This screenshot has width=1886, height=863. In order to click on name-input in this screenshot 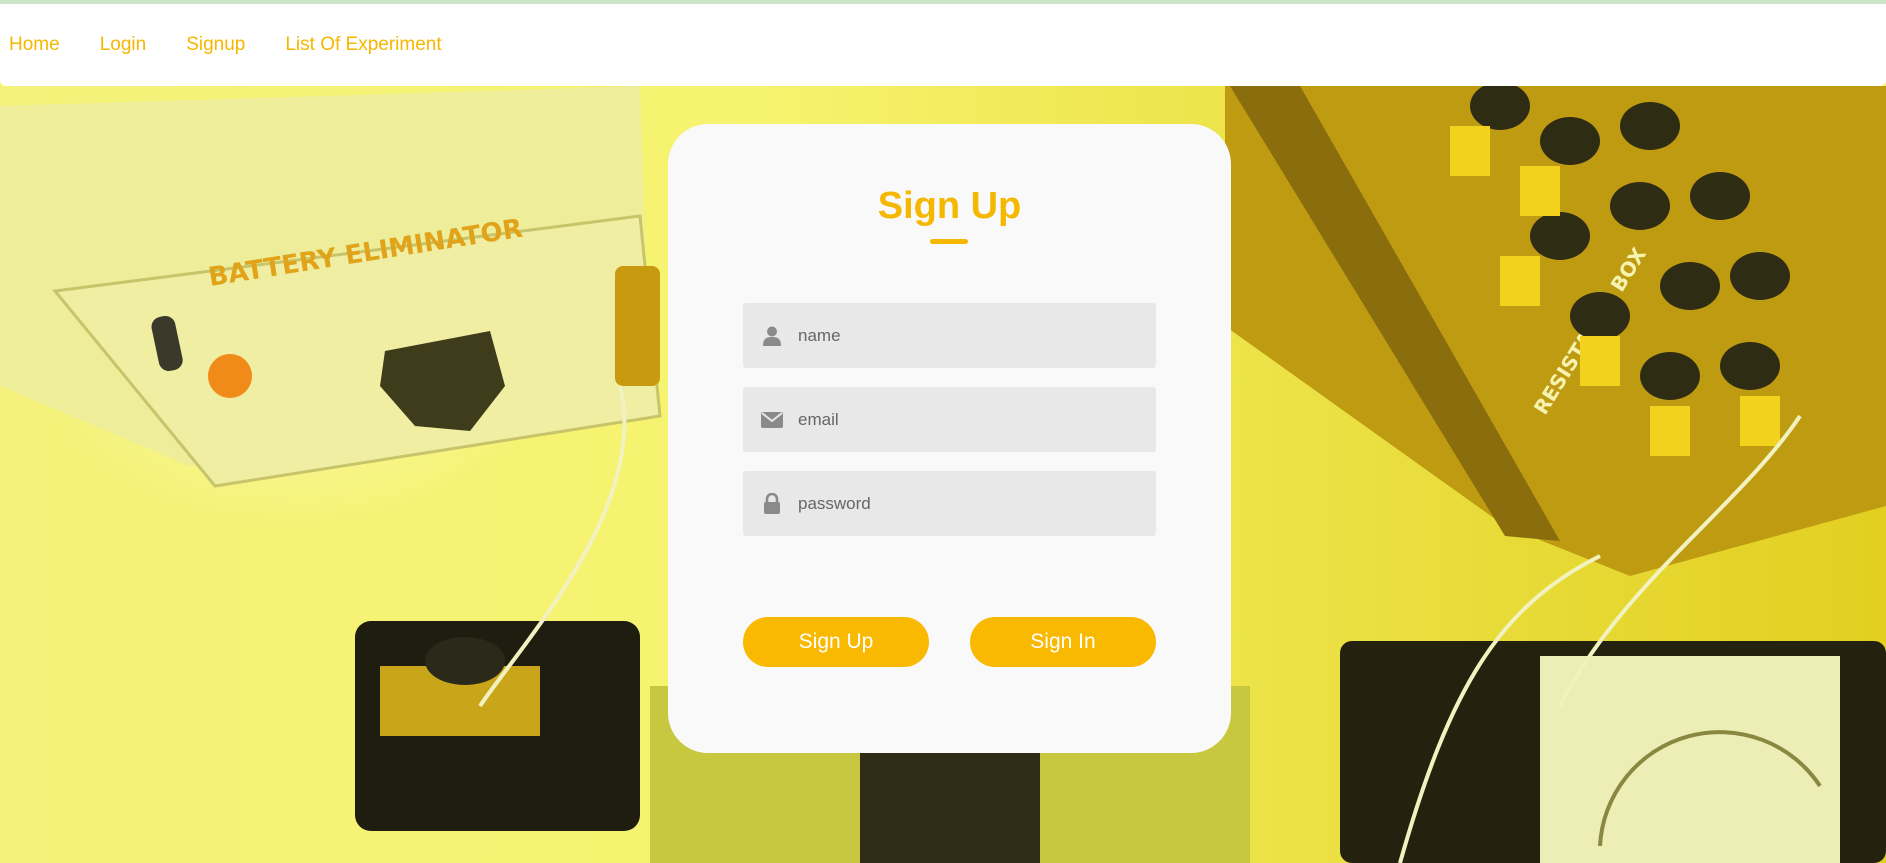, I will do `click(963, 335)`.